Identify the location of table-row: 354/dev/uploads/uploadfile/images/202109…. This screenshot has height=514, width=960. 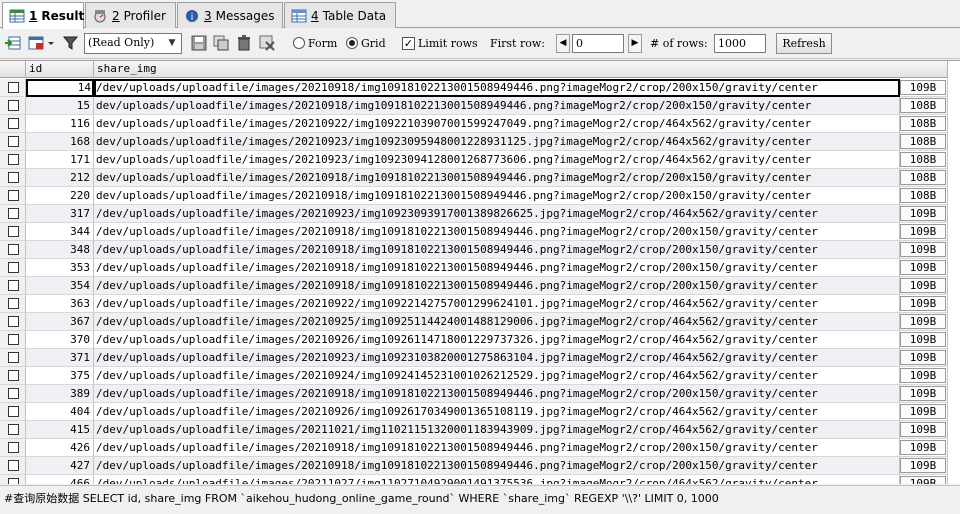
(480, 286).